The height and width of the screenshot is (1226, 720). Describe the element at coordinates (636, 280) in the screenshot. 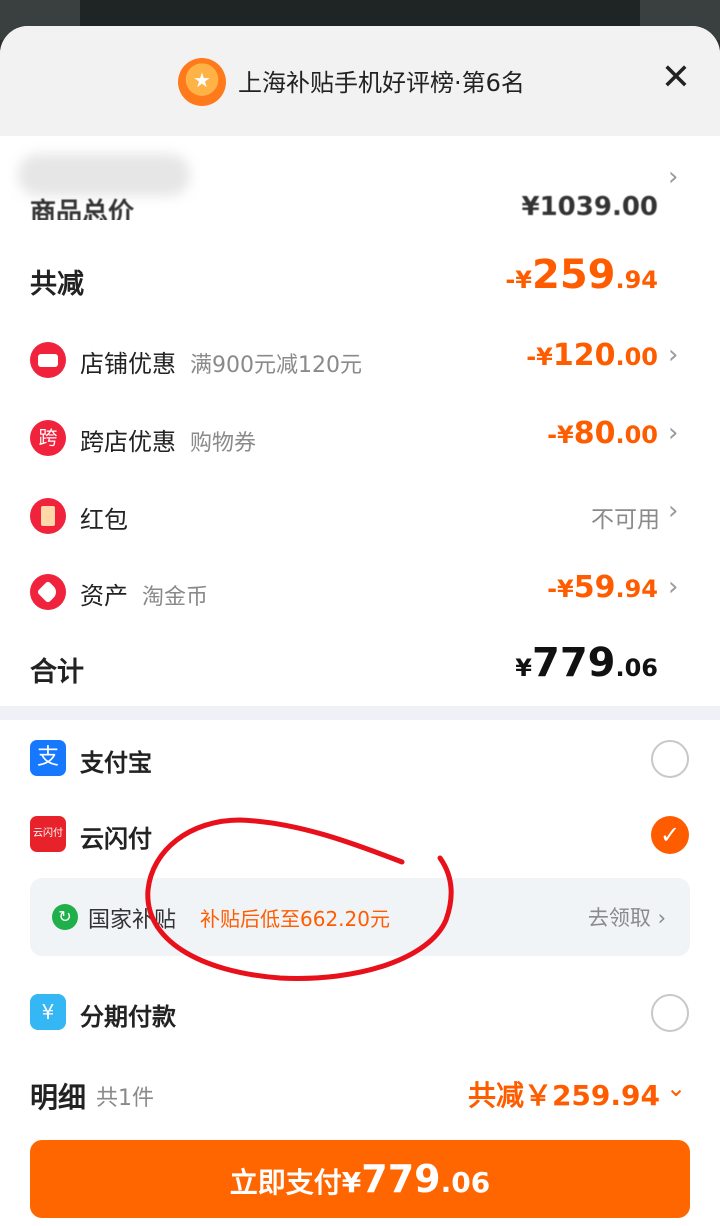

I see `discount-dec: .94` at that location.